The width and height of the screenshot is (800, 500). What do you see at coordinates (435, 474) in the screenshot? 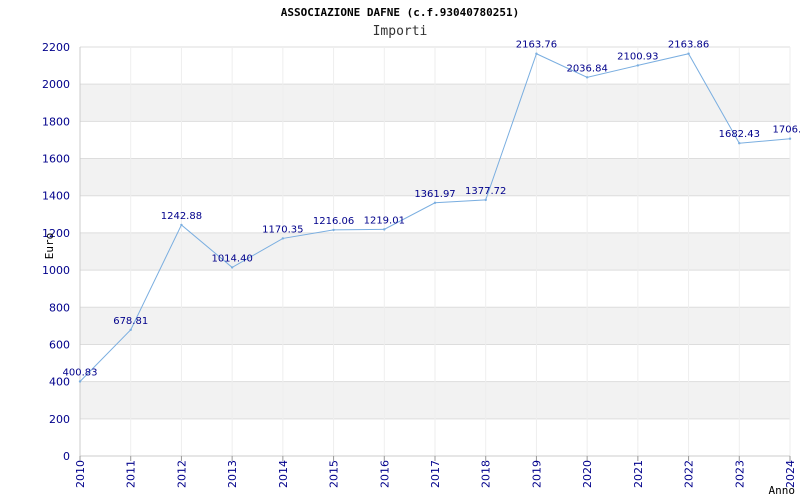
I see `x-tick-label: 2017` at bounding box center [435, 474].